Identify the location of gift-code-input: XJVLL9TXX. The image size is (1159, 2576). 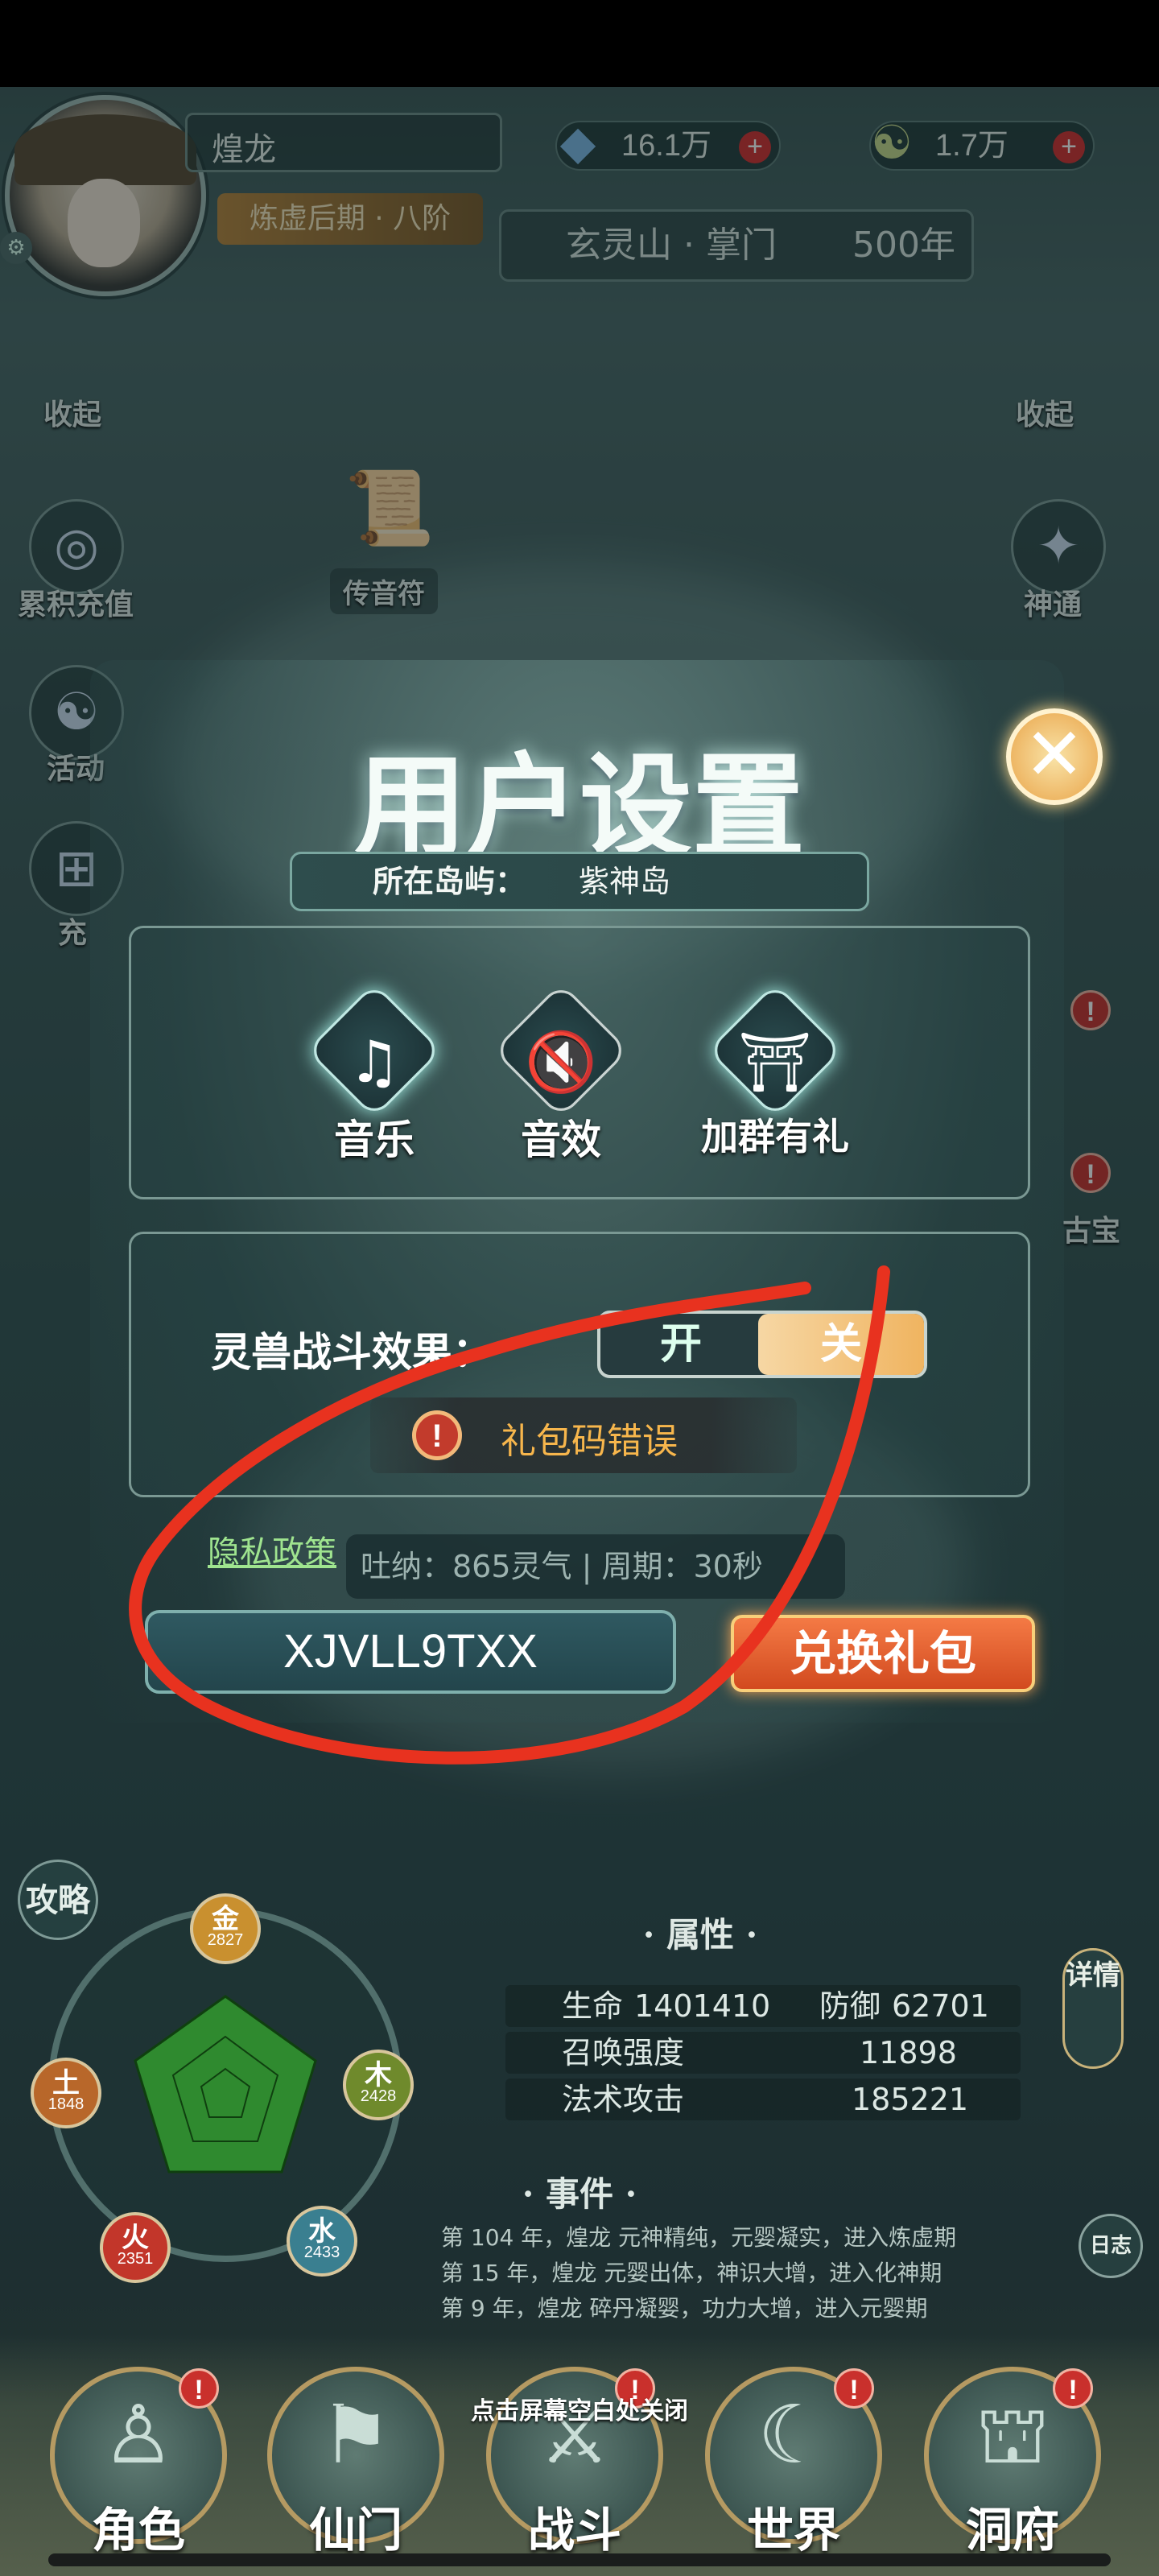
(410, 1652).